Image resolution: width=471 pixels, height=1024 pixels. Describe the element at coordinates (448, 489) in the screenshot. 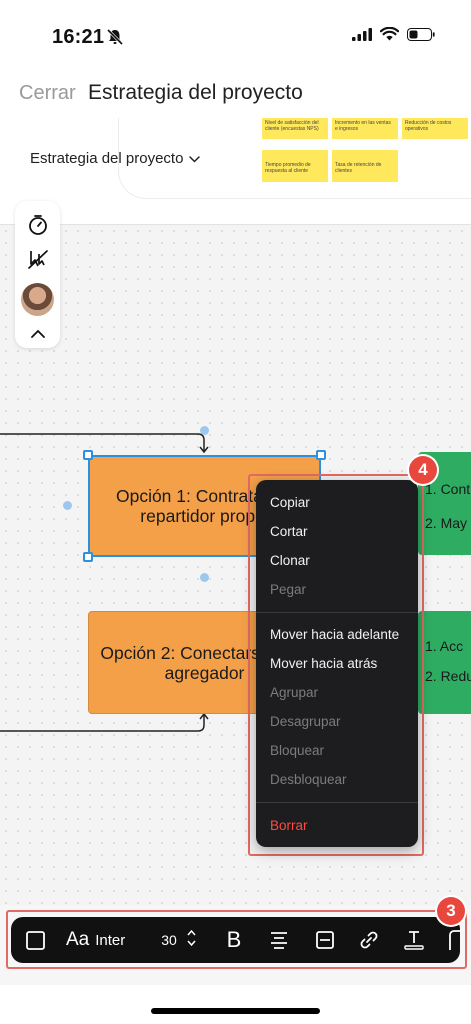

I see `outcome-1-line: 1. Cont` at that location.